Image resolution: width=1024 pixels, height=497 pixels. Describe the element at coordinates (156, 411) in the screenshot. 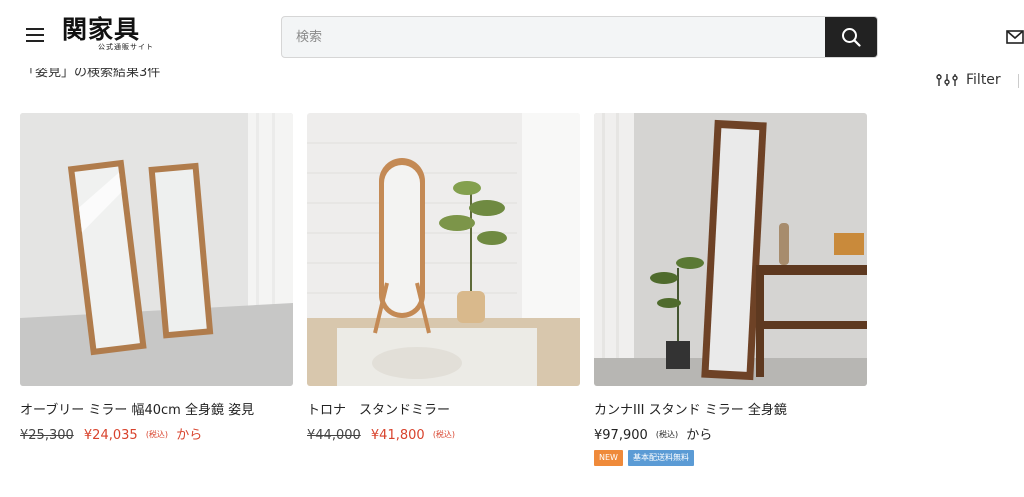

I see `product-title: オーブリー ミラー 幅40cm 全身鏡 姿見` at that location.